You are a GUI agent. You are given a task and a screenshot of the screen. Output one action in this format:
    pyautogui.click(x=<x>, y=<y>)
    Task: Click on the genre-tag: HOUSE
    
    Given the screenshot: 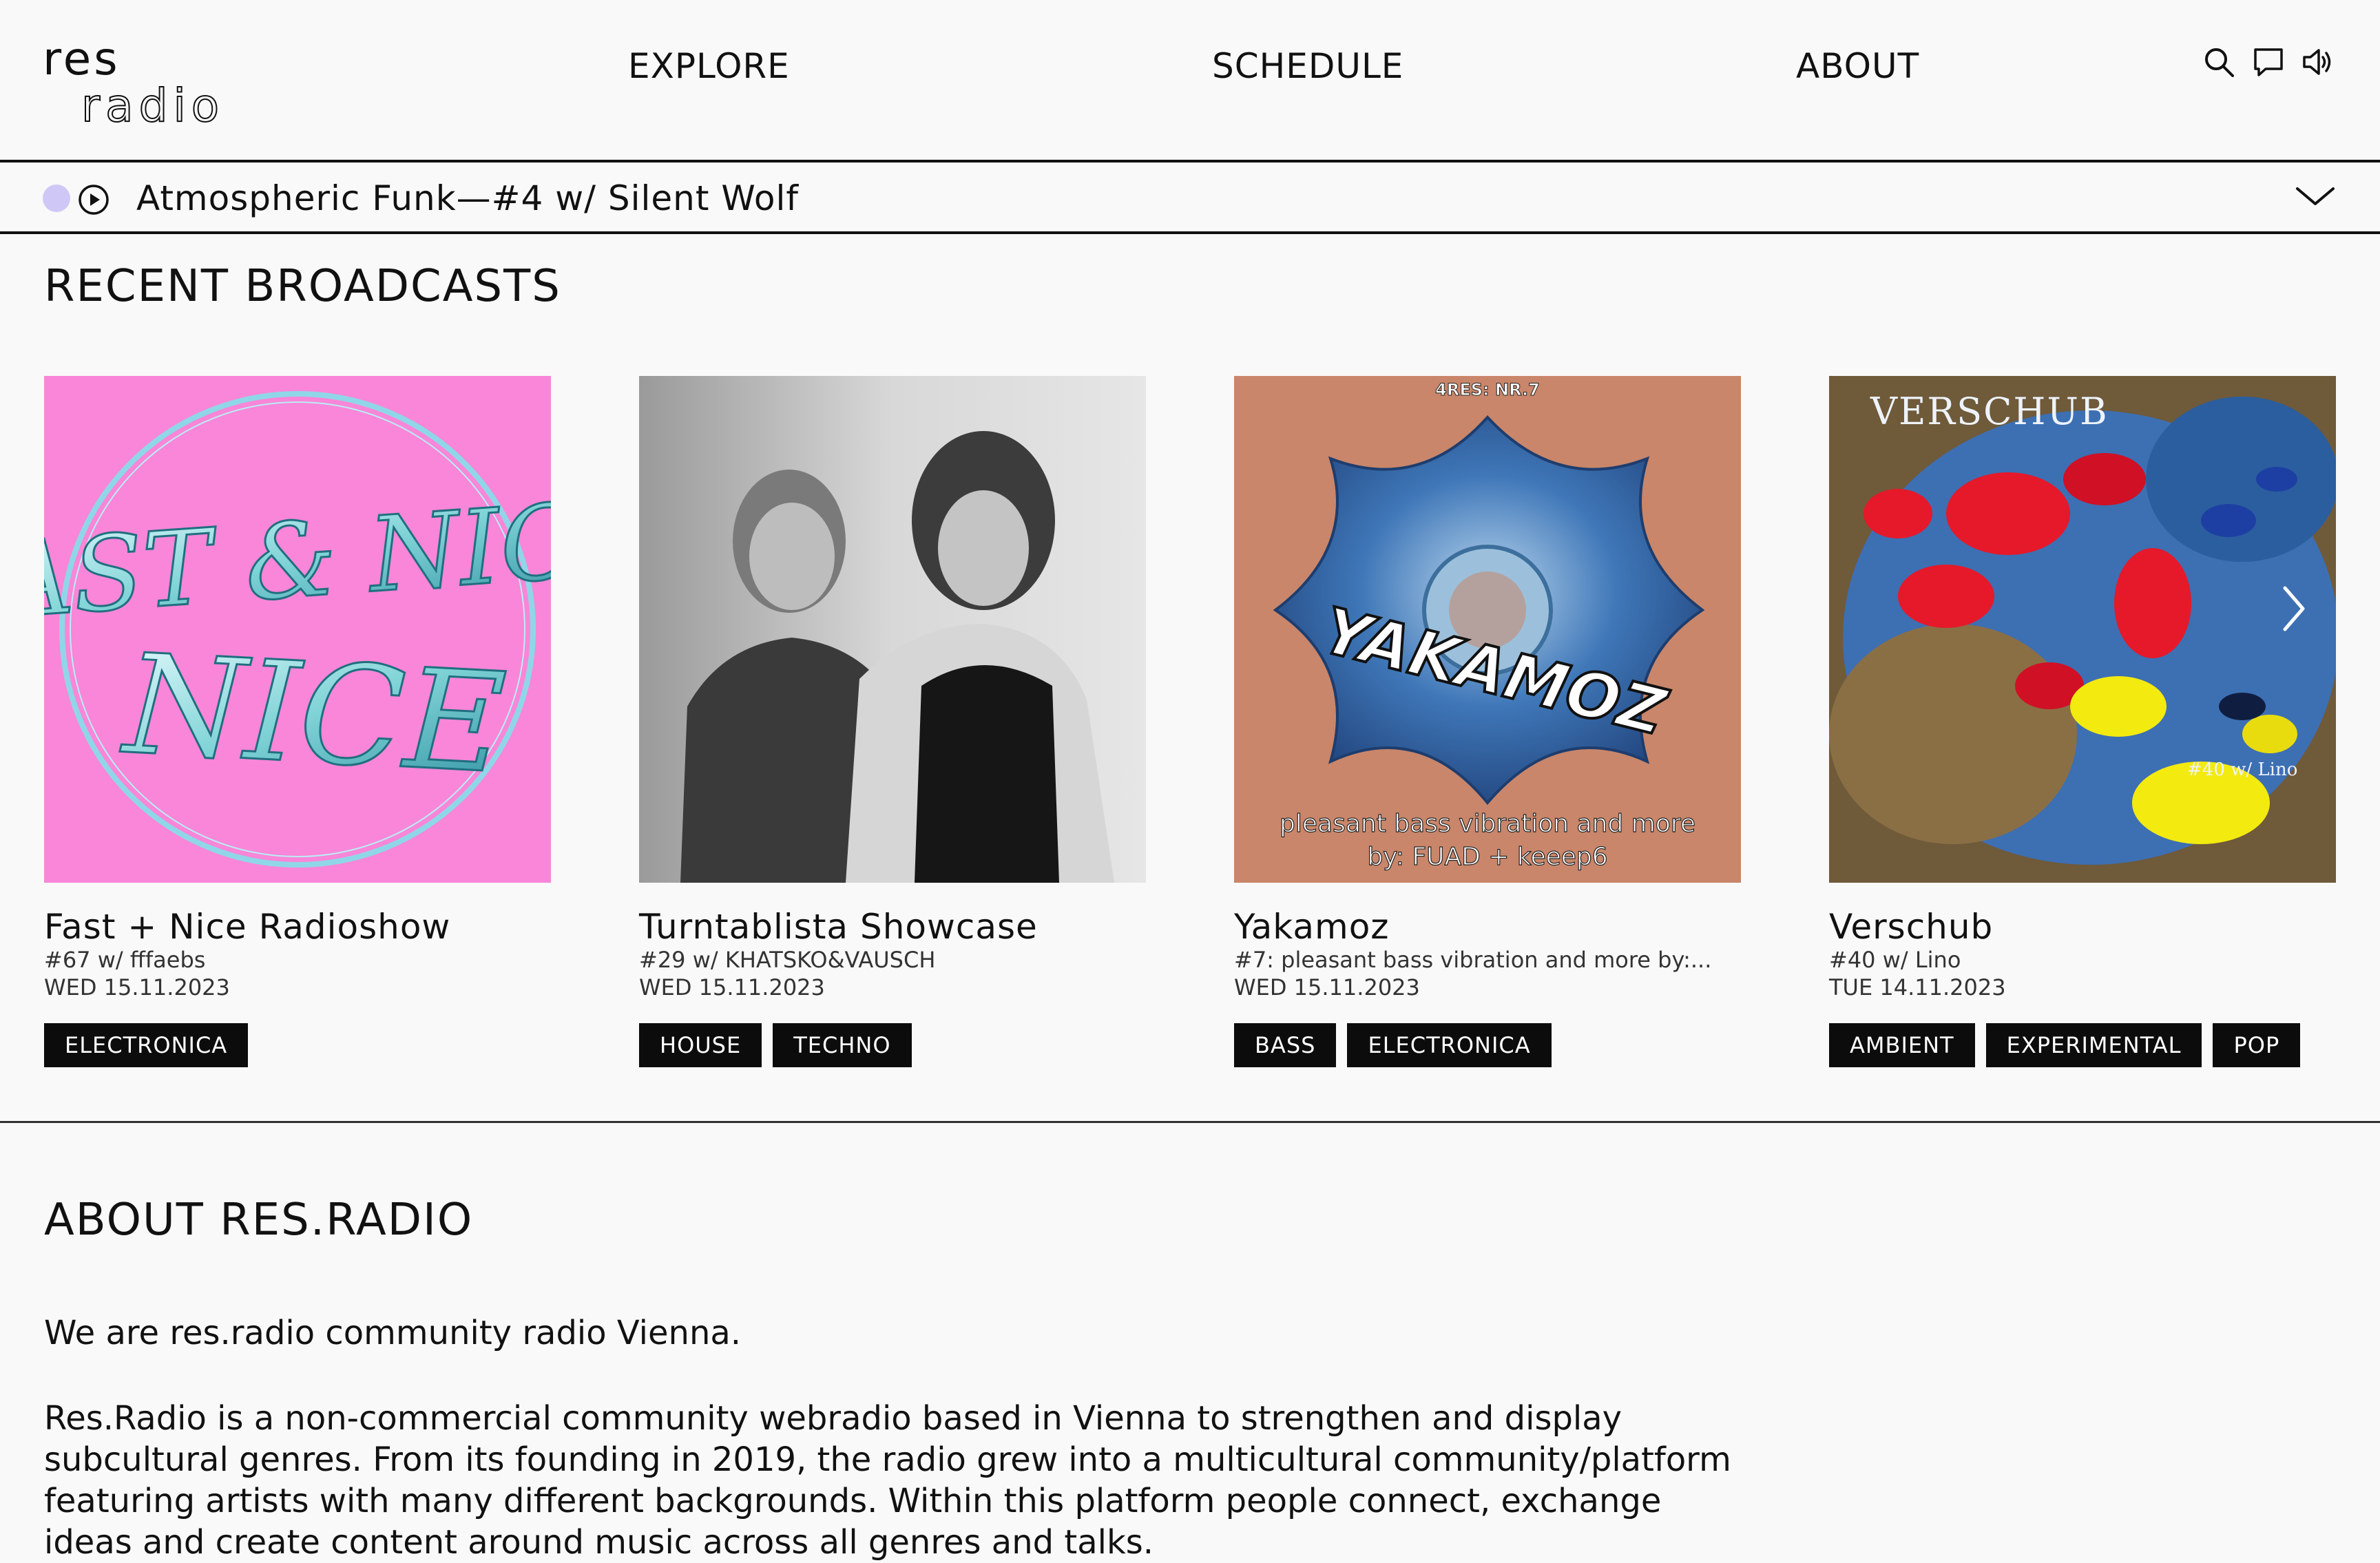 What is the action you would take?
    pyautogui.click(x=700, y=1045)
    